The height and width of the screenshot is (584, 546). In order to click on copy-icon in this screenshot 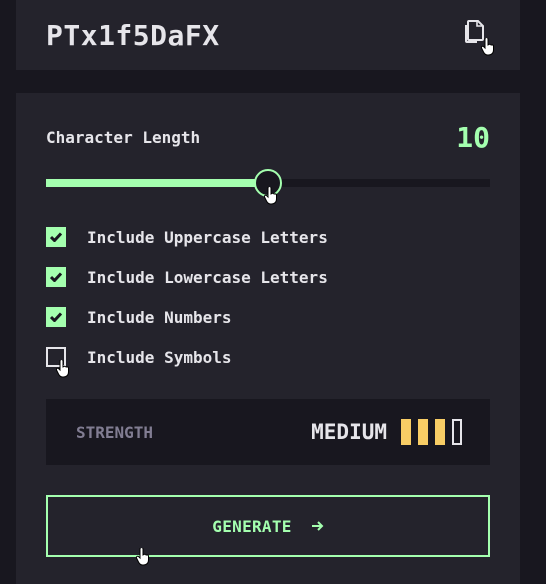, I will do `click(474, 31)`.